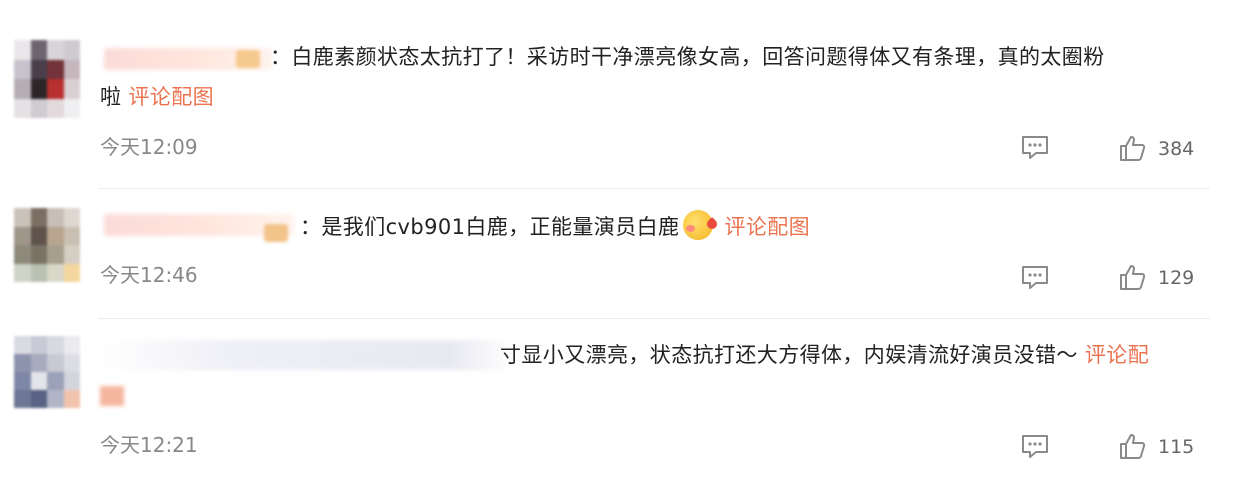 The image size is (1236, 488). I want to click on comment-image-link: 评论配, so click(1117, 355).